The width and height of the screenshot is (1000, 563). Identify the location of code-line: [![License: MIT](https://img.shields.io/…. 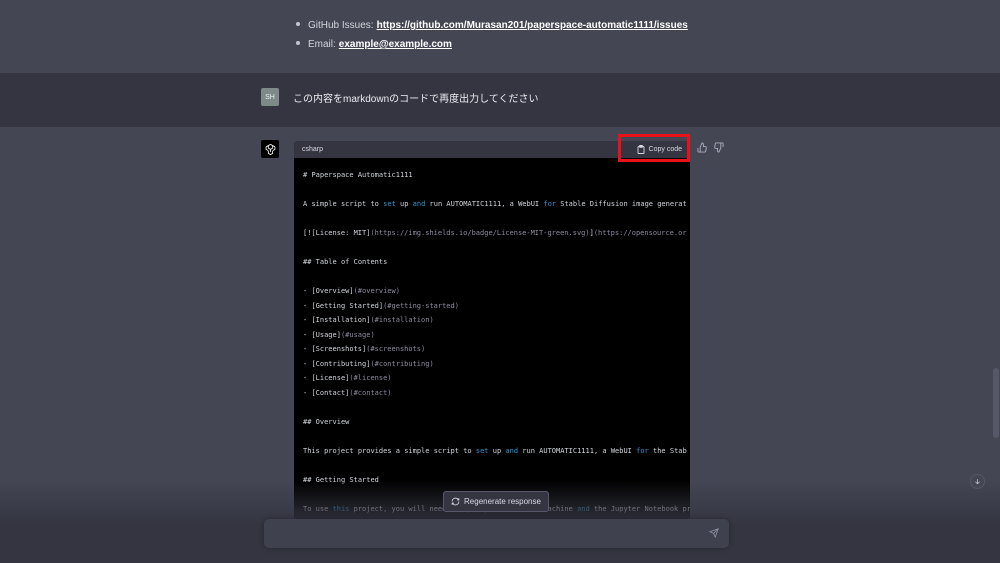
(495, 233).